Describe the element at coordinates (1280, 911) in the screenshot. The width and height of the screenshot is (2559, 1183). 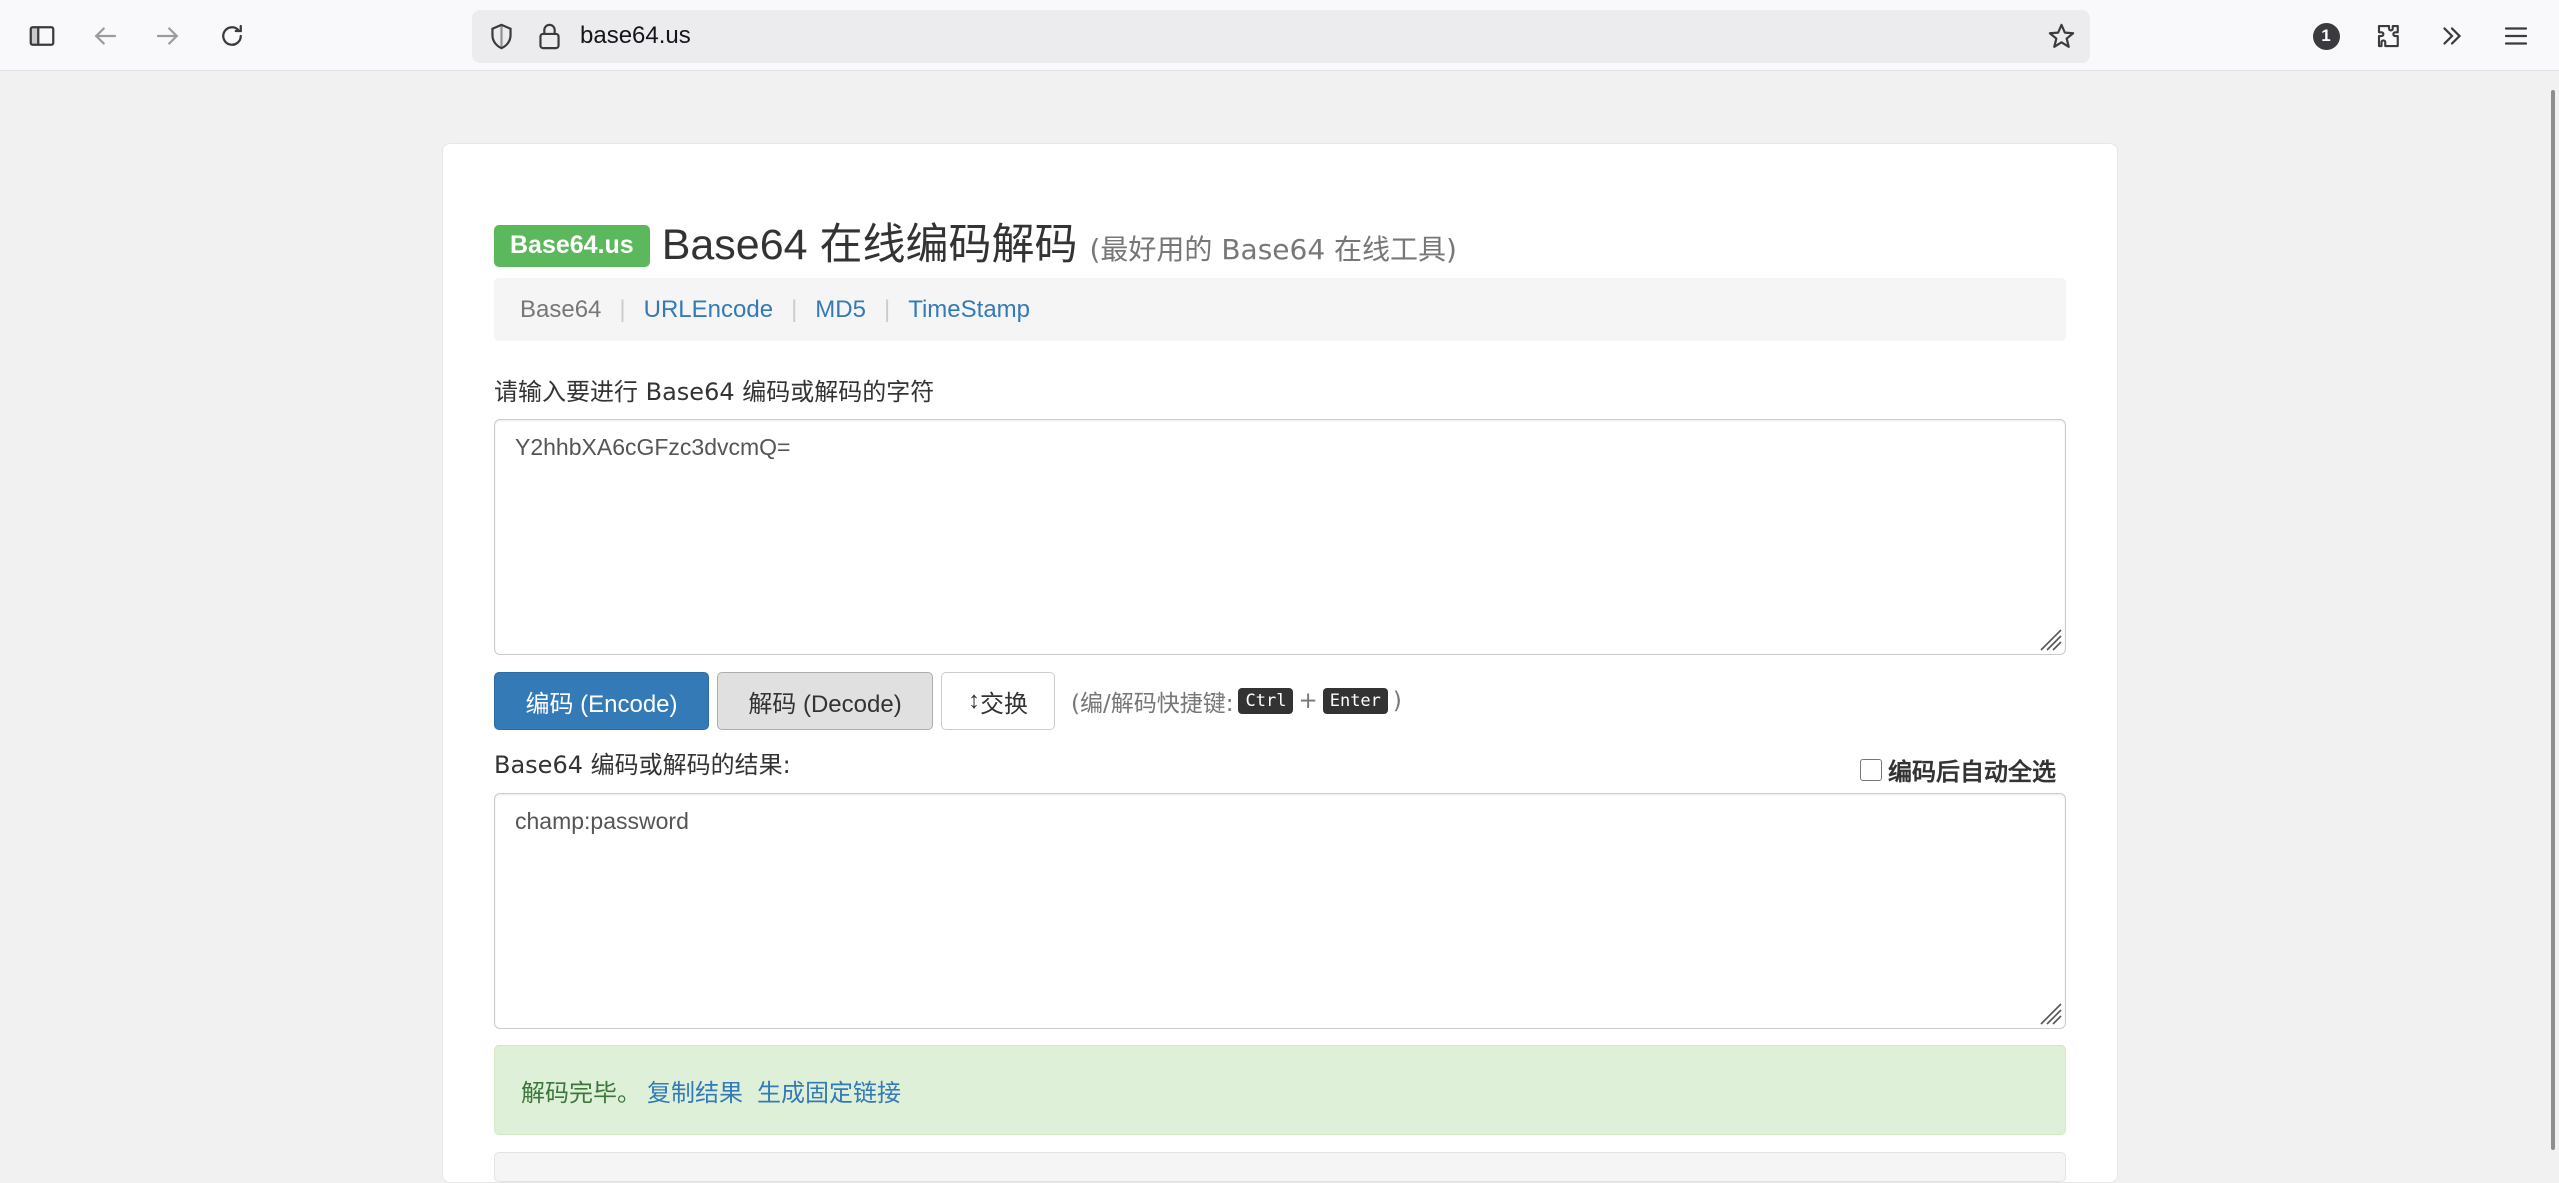
I see `output-textarea: champ:password` at that location.